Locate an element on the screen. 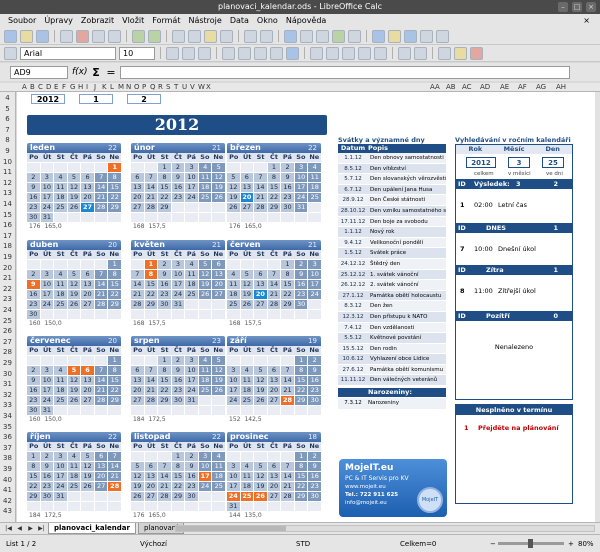  row-header: 14 is located at coordinates (7, 204).